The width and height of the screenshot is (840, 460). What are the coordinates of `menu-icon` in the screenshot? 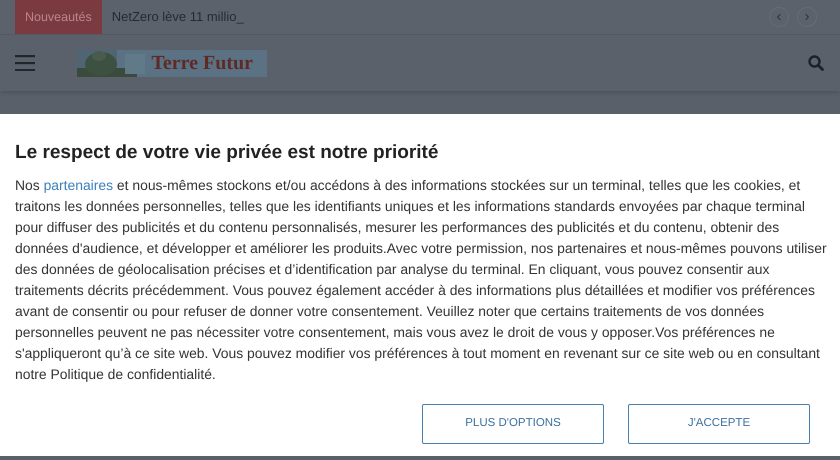 It's located at (25, 63).